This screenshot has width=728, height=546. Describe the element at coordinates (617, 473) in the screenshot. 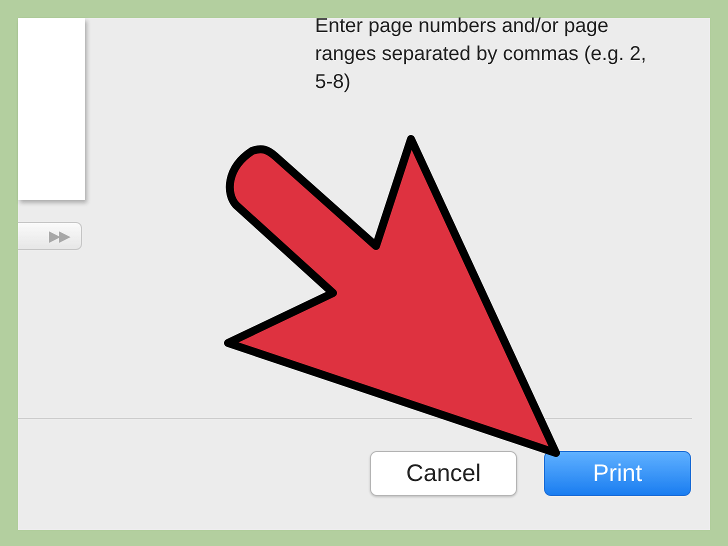

I see `print-button: Print` at that location.